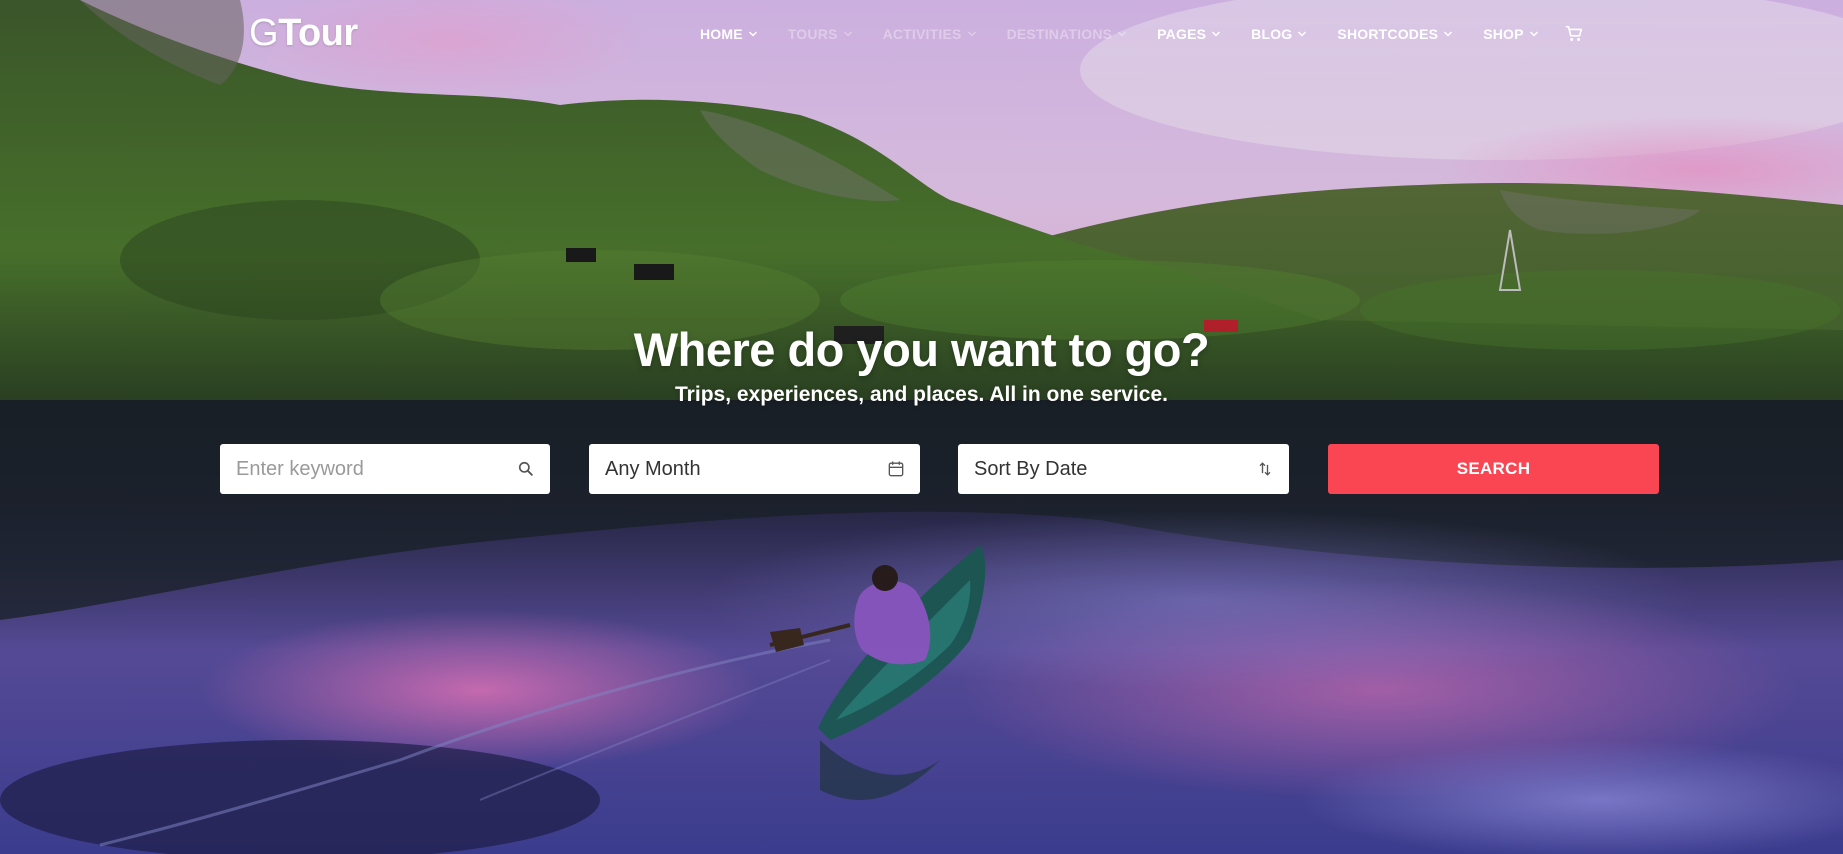 The height and width of the screenshot is (854, 1843). What do you see at coordinates (1503, 34) in the screenshot?
I see `nav-item-label: SHOP` at bounding box center [1503, 34].